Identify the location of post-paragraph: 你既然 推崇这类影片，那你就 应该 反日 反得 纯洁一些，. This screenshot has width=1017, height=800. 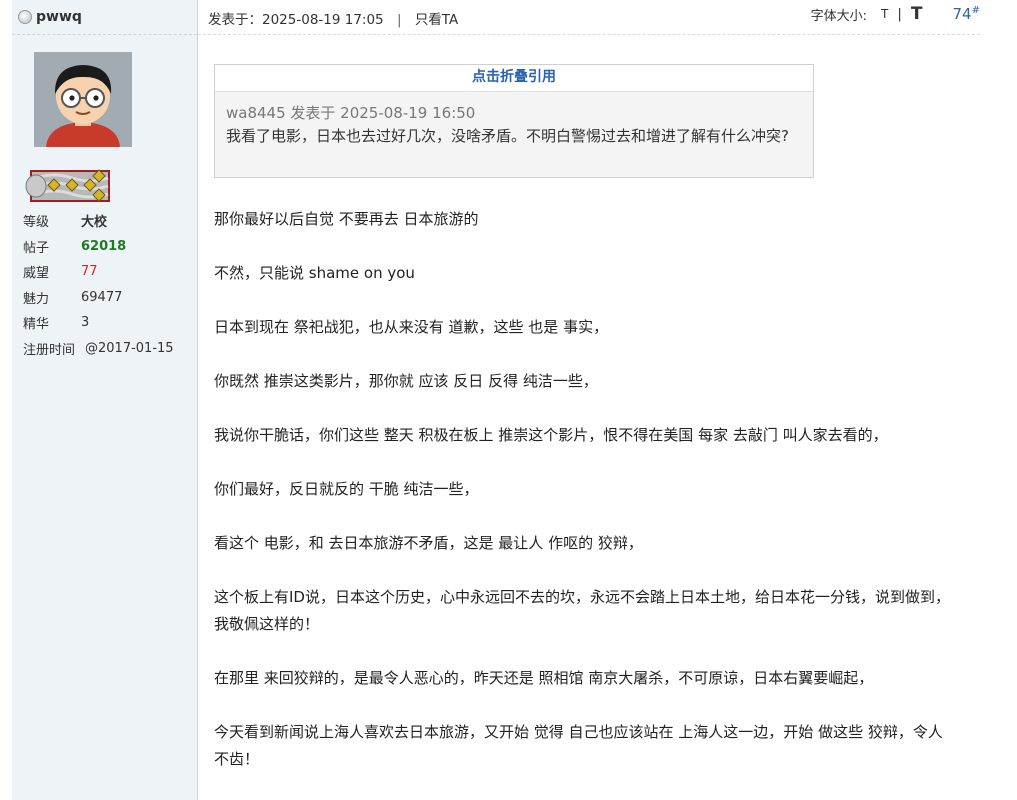
(406, 381).